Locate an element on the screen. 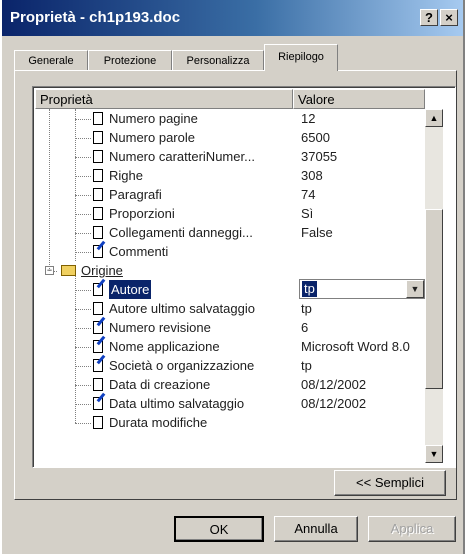 Image resolution: width=465 pixels, height=554 pixels. property-row: Società o organizzazione tp is located at coordinates (229, 365).